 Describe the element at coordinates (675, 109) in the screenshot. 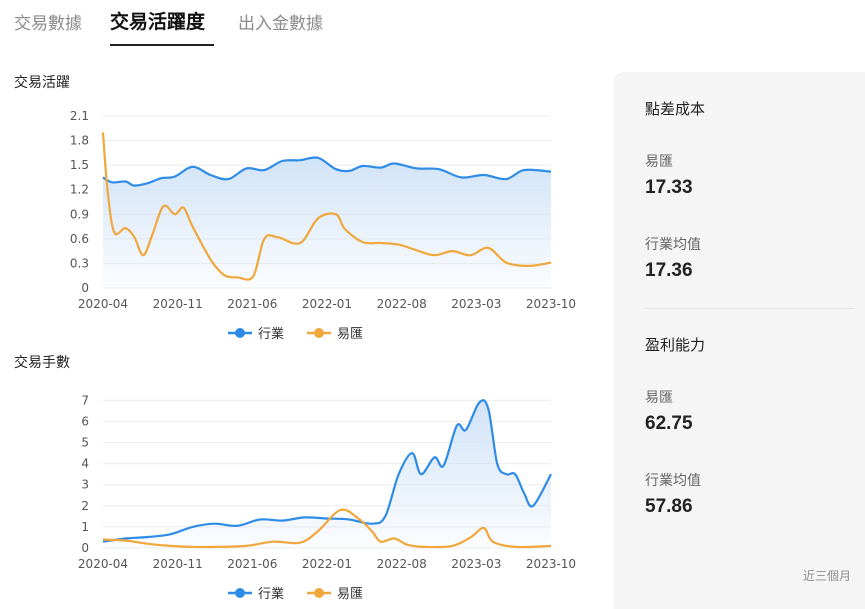

I see `spread-cost-title: 點差成本` at that location.